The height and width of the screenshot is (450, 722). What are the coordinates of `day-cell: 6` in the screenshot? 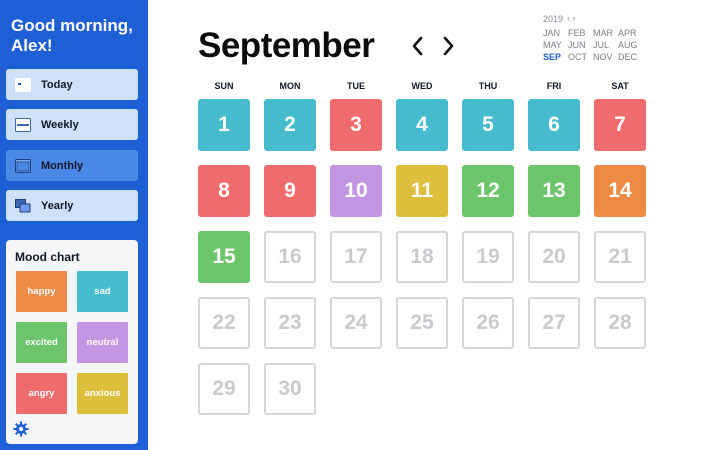 It's located at (554, 125).